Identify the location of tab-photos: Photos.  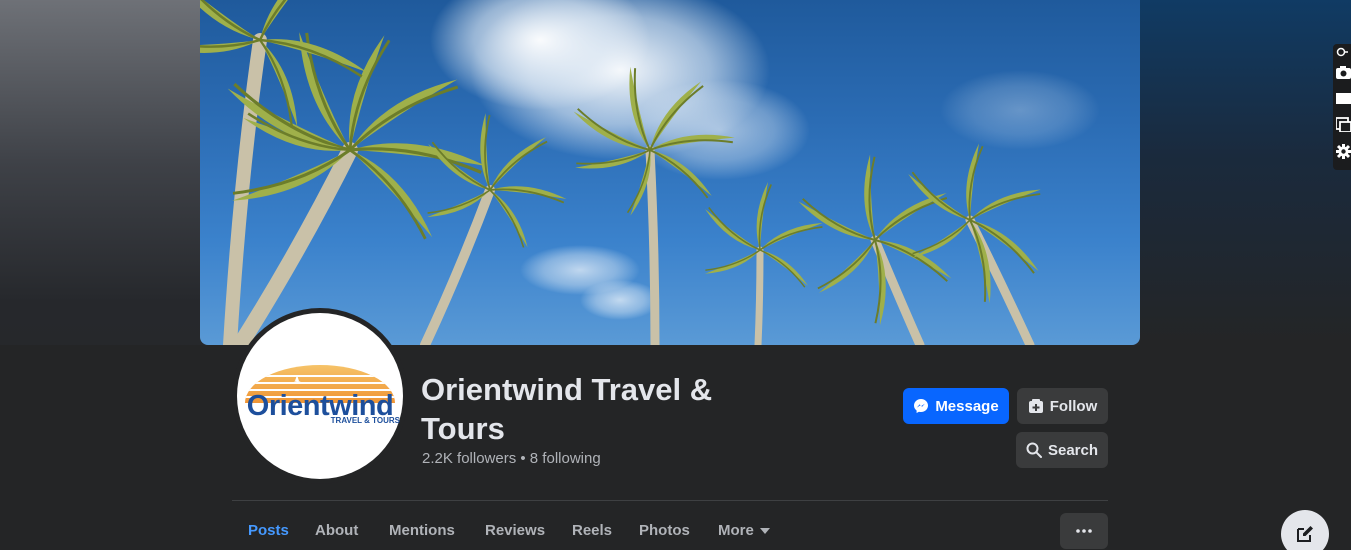
(664, 530).